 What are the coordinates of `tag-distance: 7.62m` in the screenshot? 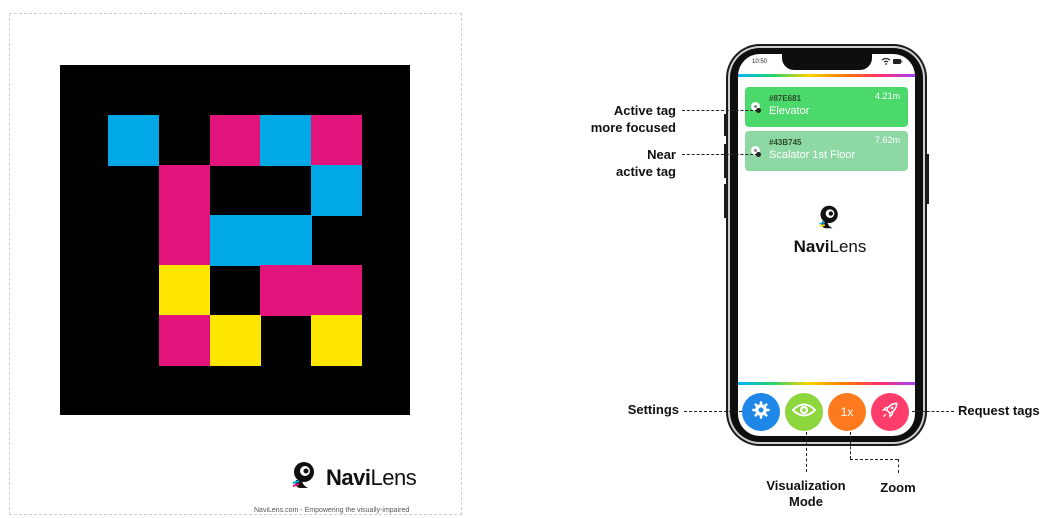 It's located at (887, 140).